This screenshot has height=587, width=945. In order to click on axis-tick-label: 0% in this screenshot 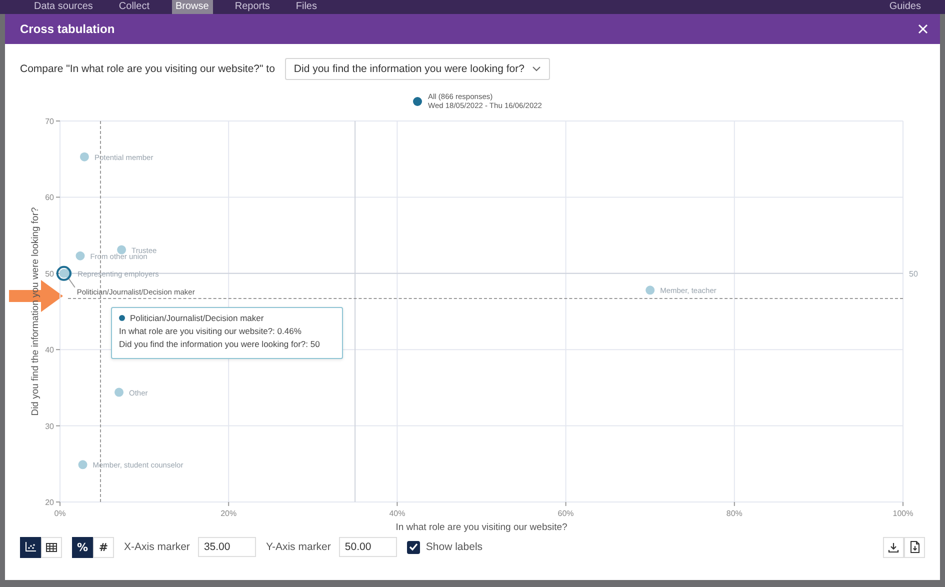, I will do `click(60, 513)`.